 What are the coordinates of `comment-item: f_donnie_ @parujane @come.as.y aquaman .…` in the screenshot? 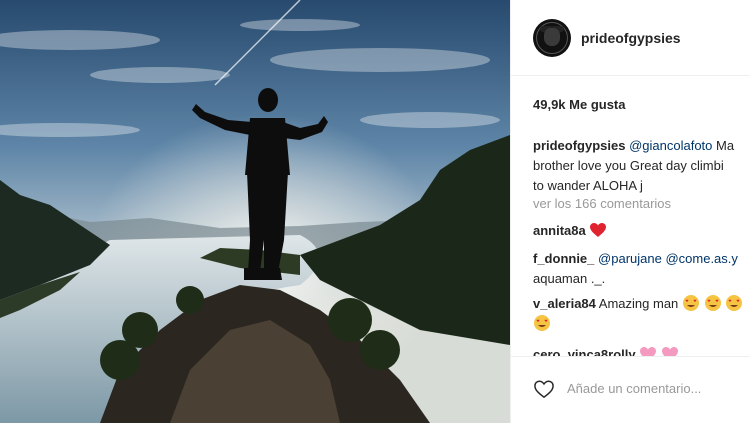 It's located at (635, 269).